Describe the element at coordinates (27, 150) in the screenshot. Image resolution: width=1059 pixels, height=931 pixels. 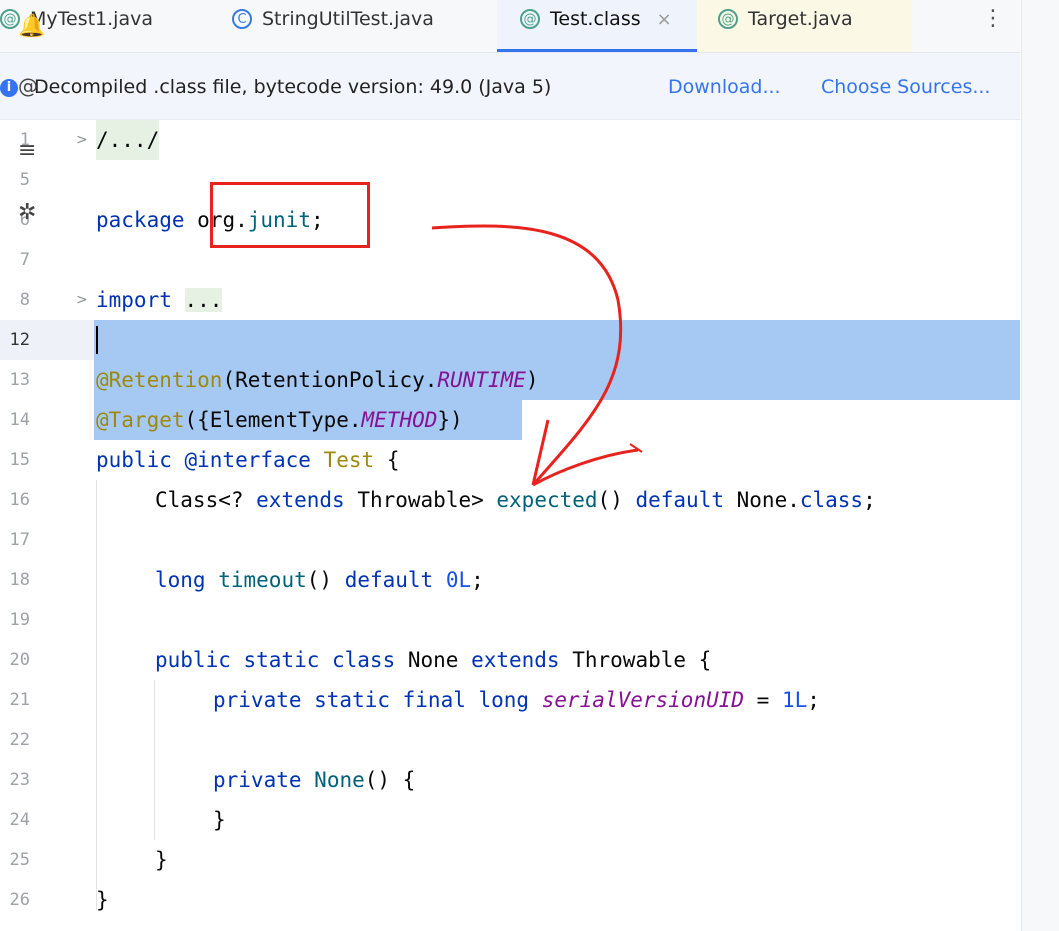
I see `database-icon: ≡` at that location.